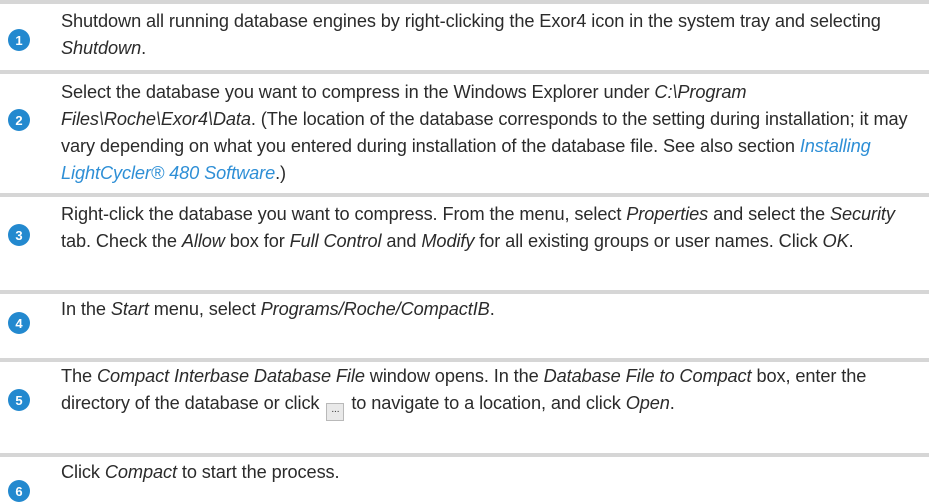  I want to click on step-number-badge: 5, so click(19, 400).